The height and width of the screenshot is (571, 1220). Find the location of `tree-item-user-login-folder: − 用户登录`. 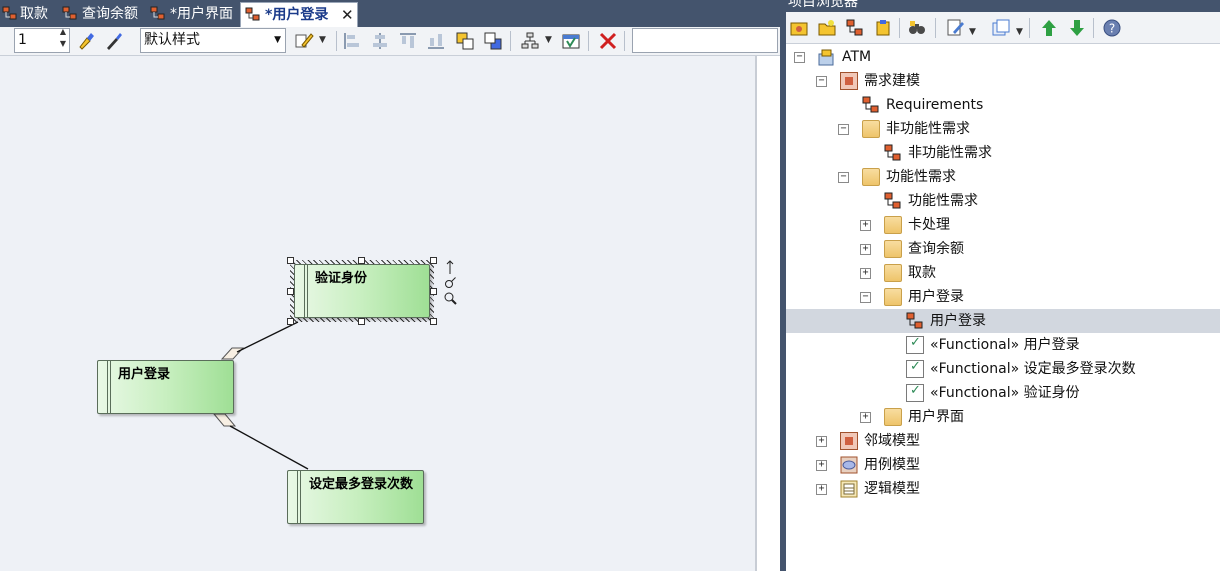

tree-item-user-login-folder: − 用户登录 is located at coordinates (1003, 297).